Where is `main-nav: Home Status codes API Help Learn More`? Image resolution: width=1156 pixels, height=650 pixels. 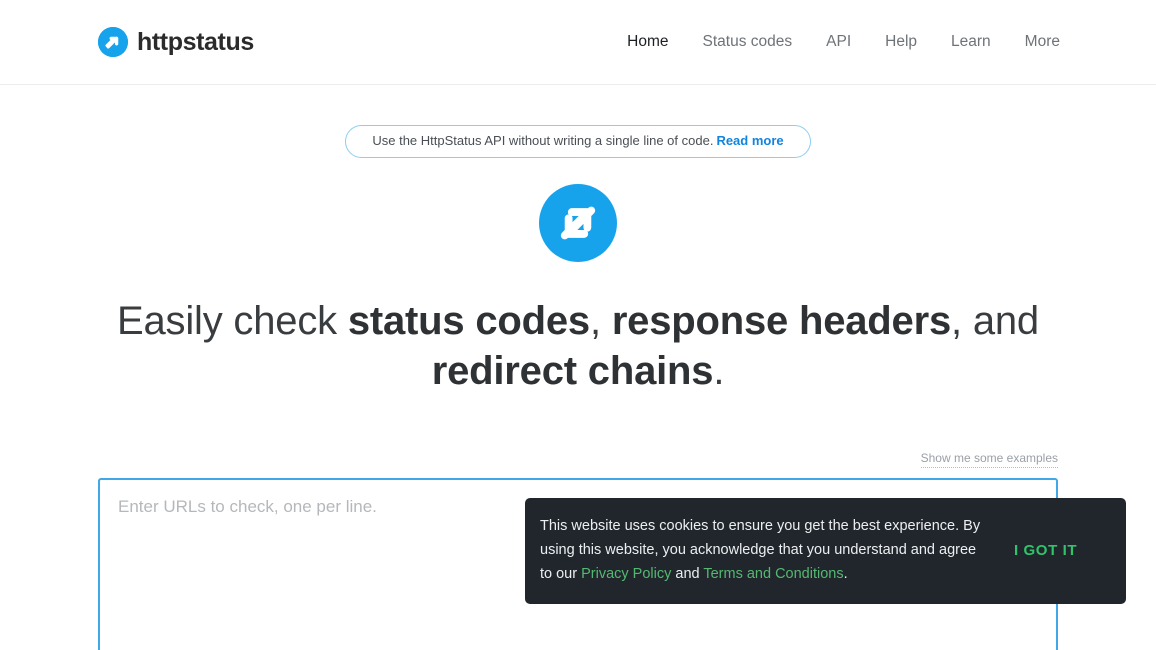 main-nav: Home Status codes API Help Learn More is located at coordinates (843, 42).